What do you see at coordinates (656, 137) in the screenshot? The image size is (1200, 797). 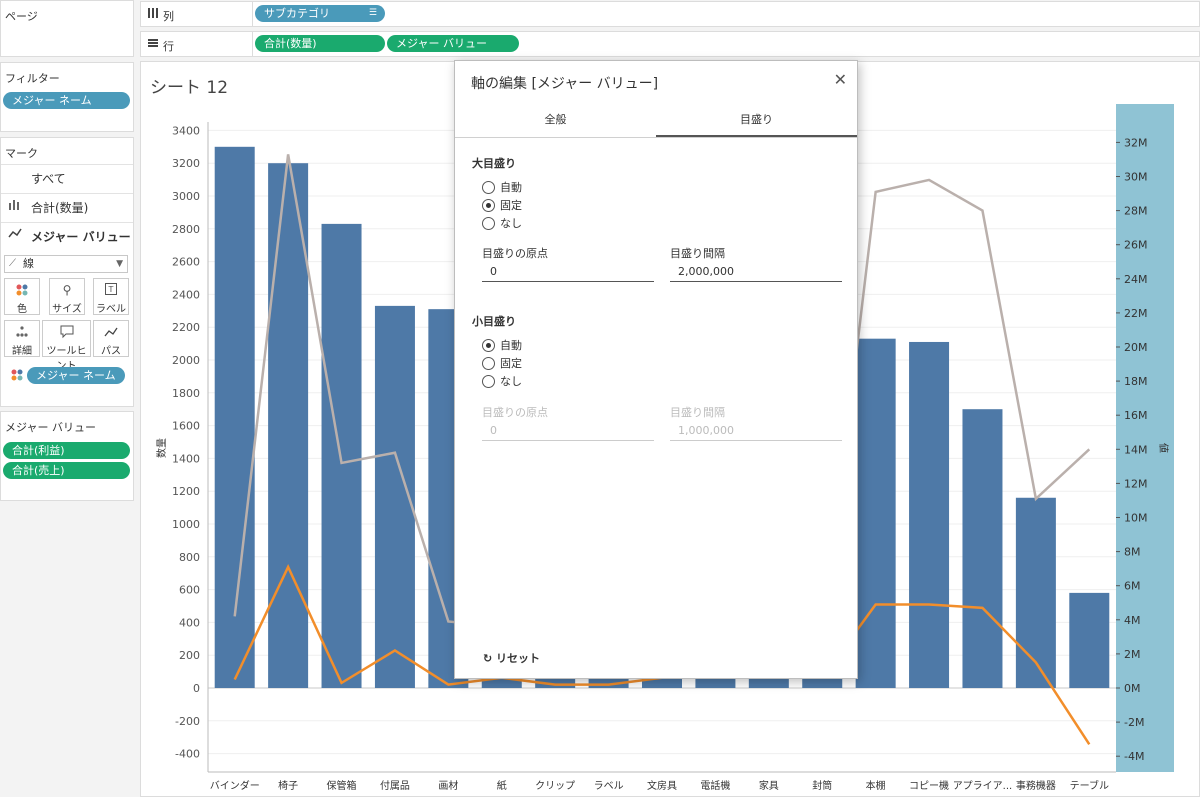 I see `tab-divider` at bounding box center [656, 137].